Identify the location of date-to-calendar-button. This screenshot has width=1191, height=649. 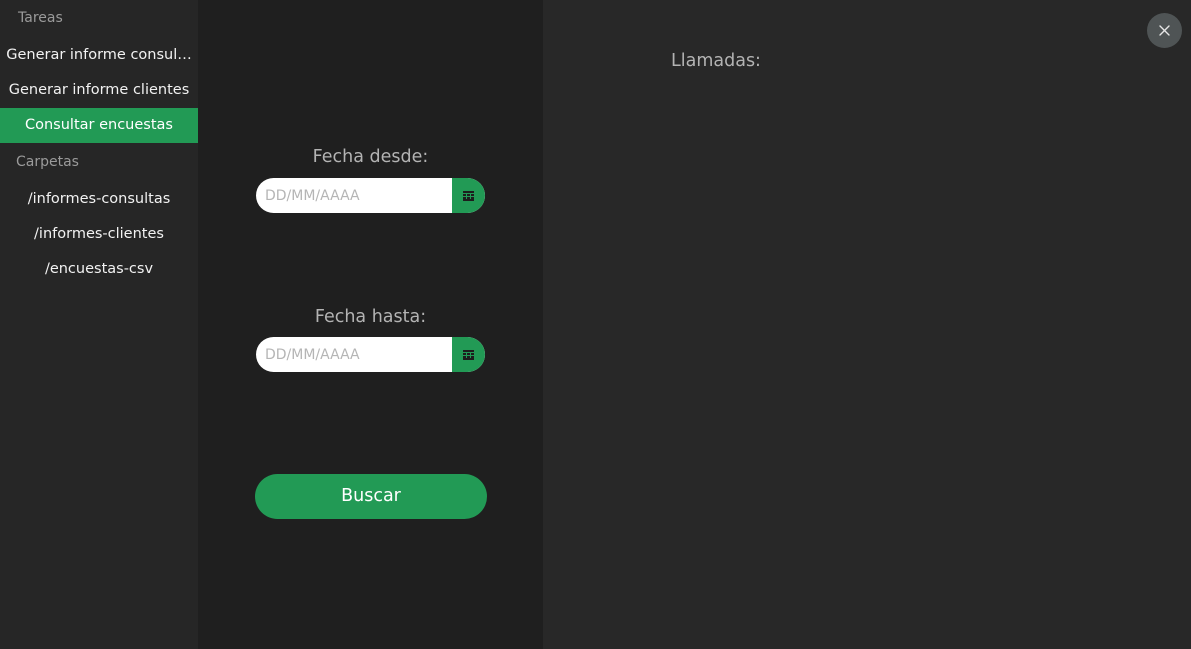
(468, 354).